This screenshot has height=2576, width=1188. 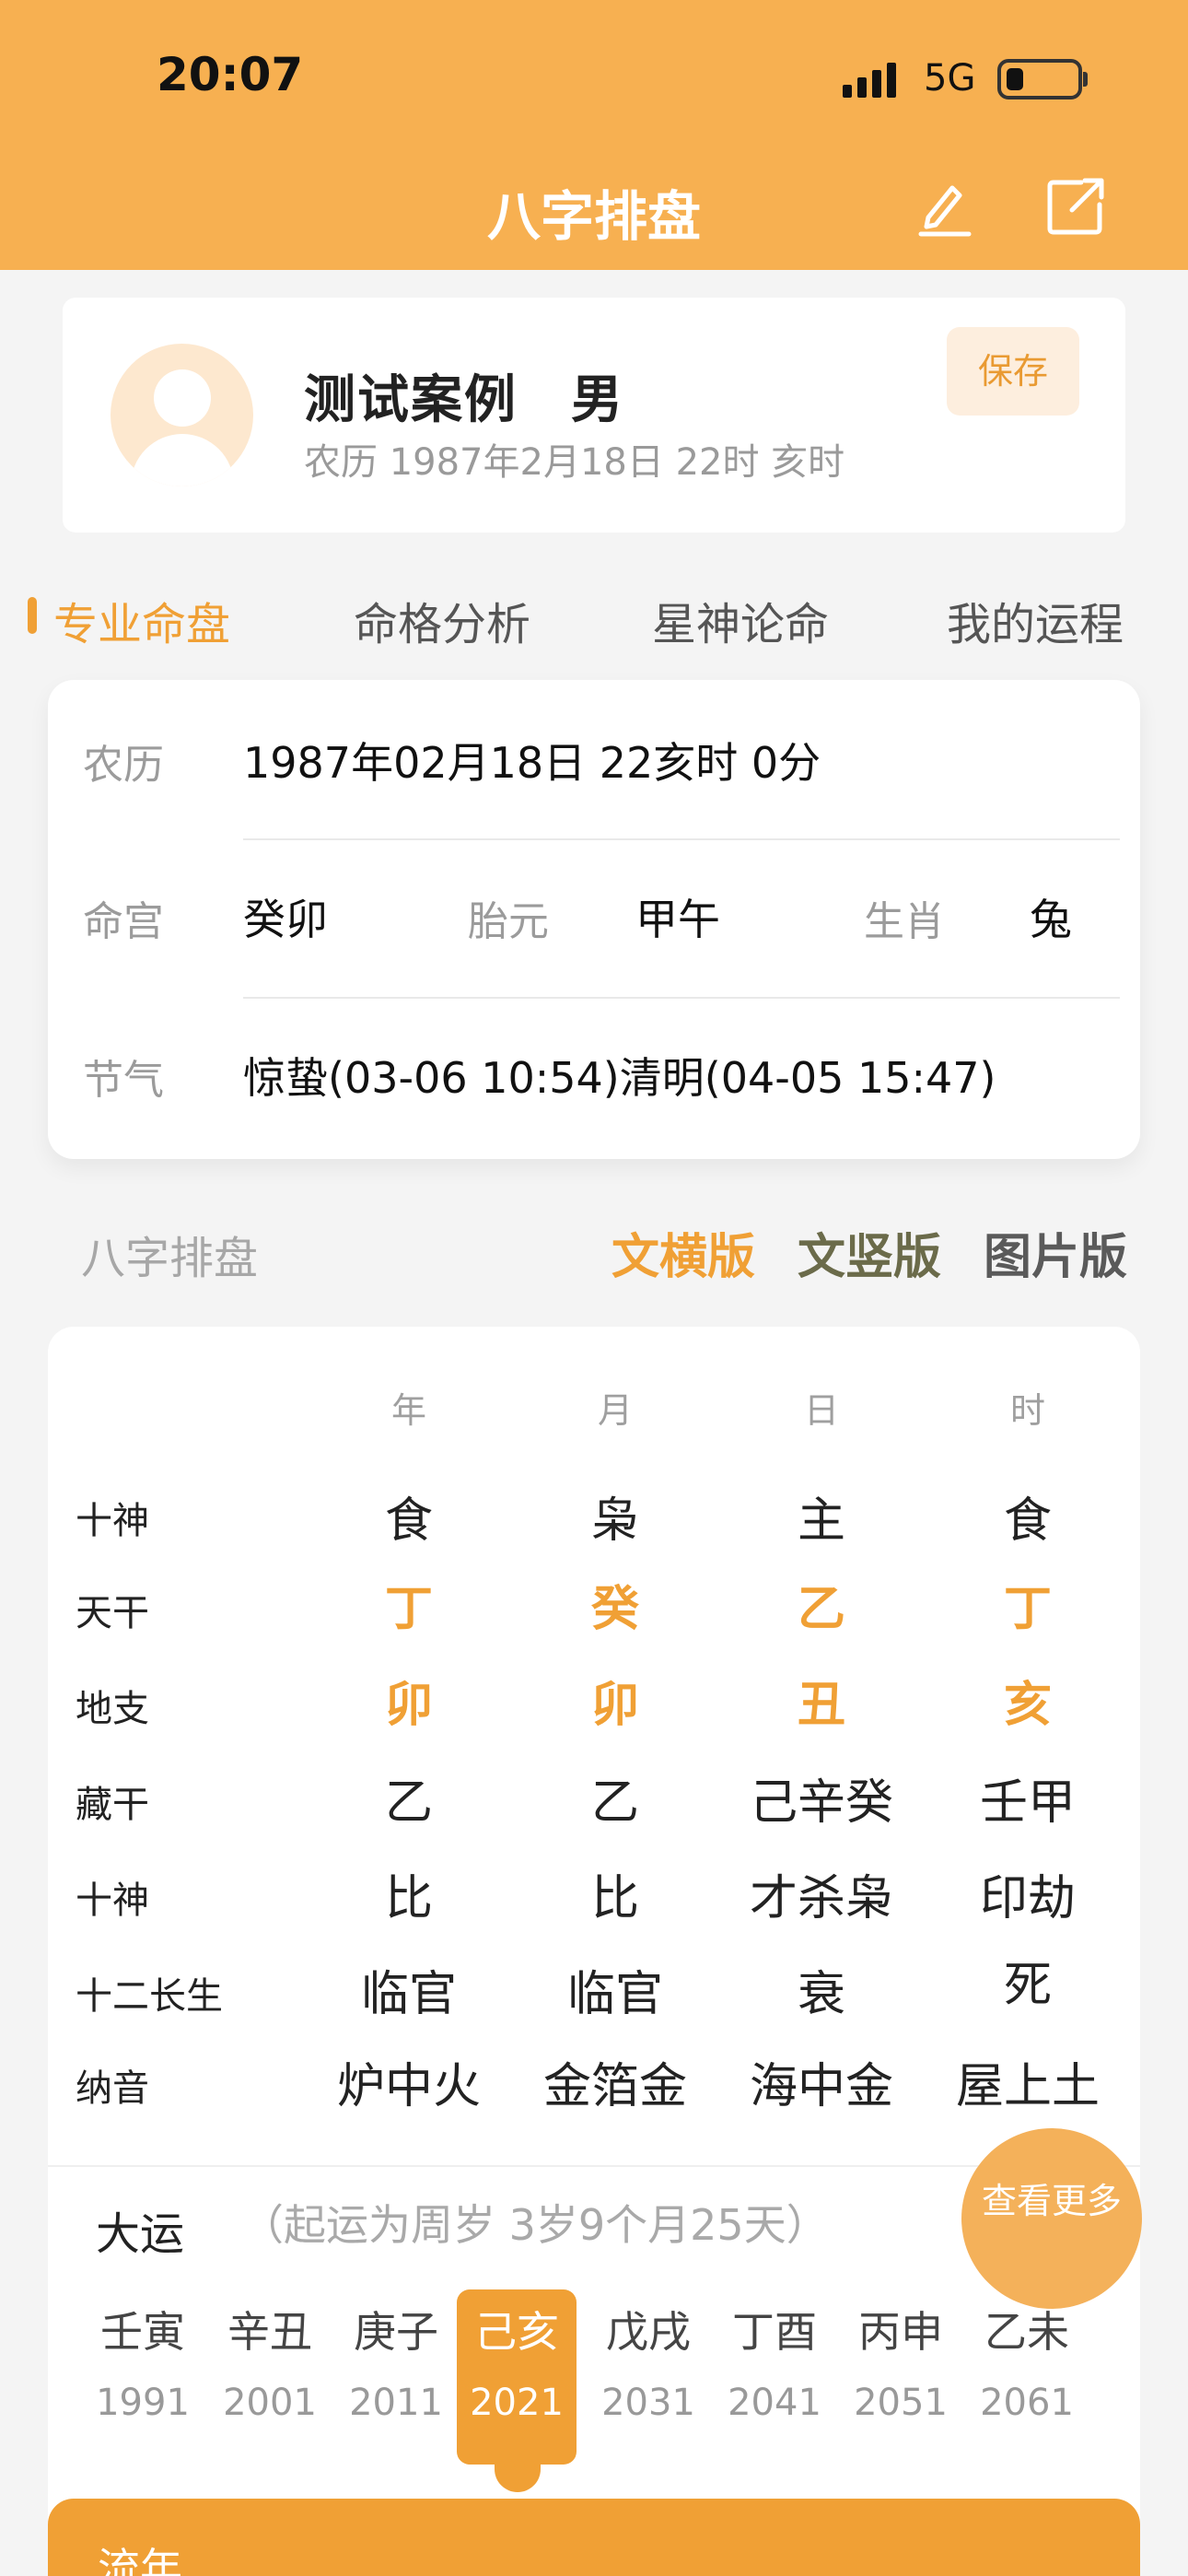 What do you see at coordinates (516, 2332) in the screenshot?
I see `dayun-ganzhi: 己亥` at bounding box center [516, 2332].